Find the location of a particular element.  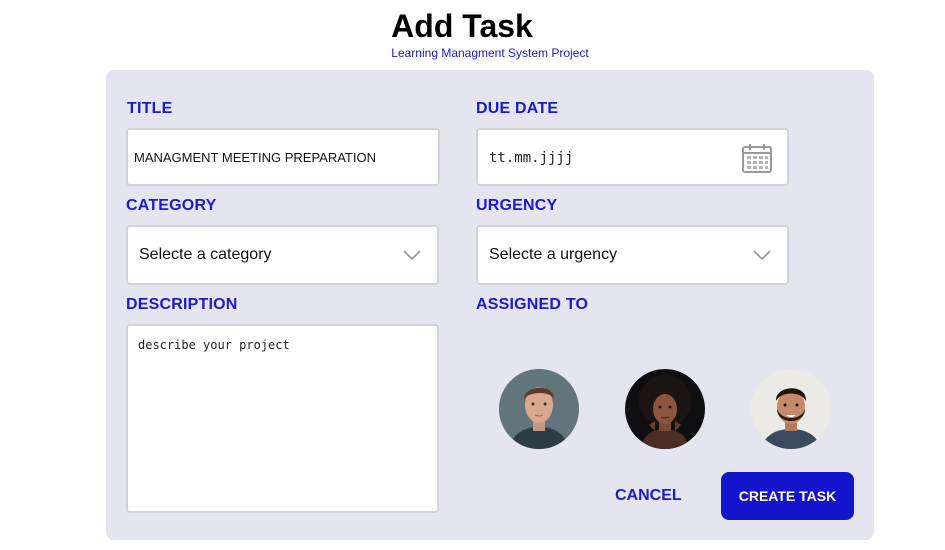

title-input: MANAGMENT MEETING PREPARATION is located at coordinates (283, 157).